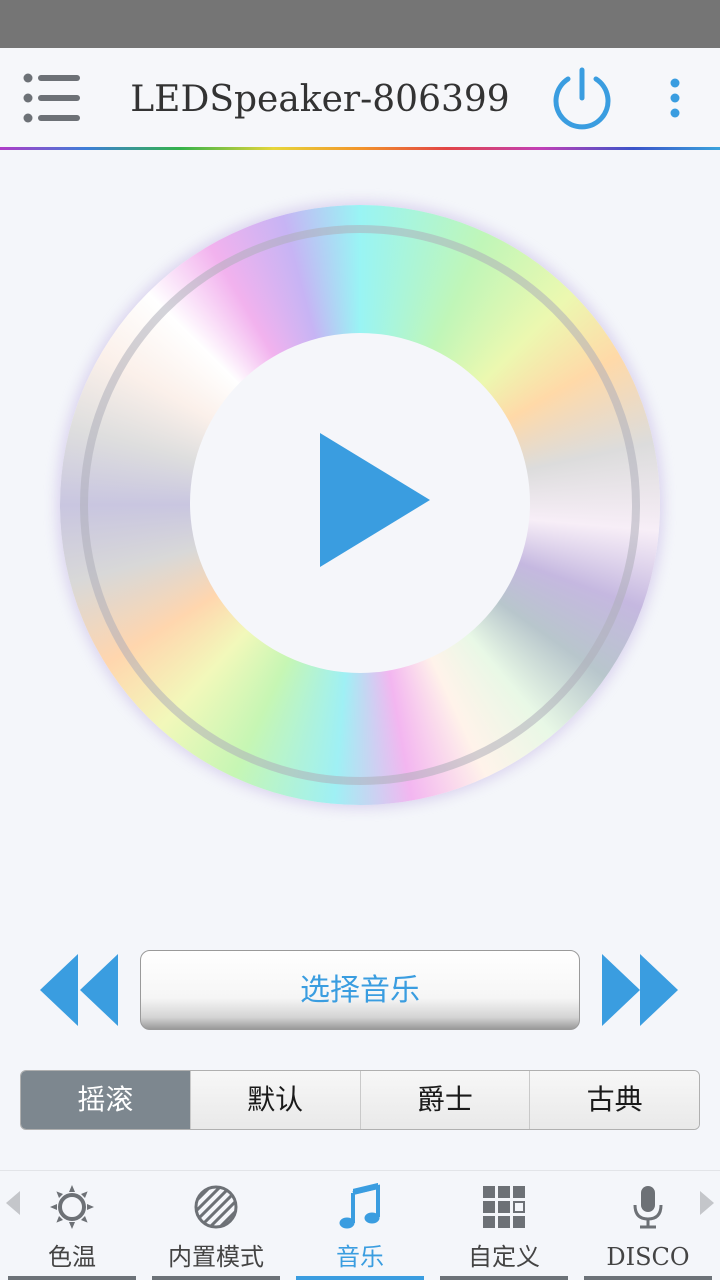 This screenshot has width=720, height=1280. Describe the element at coordinates (216, 1207) in the screenshot. I see `striped-circle-icon` at that location.